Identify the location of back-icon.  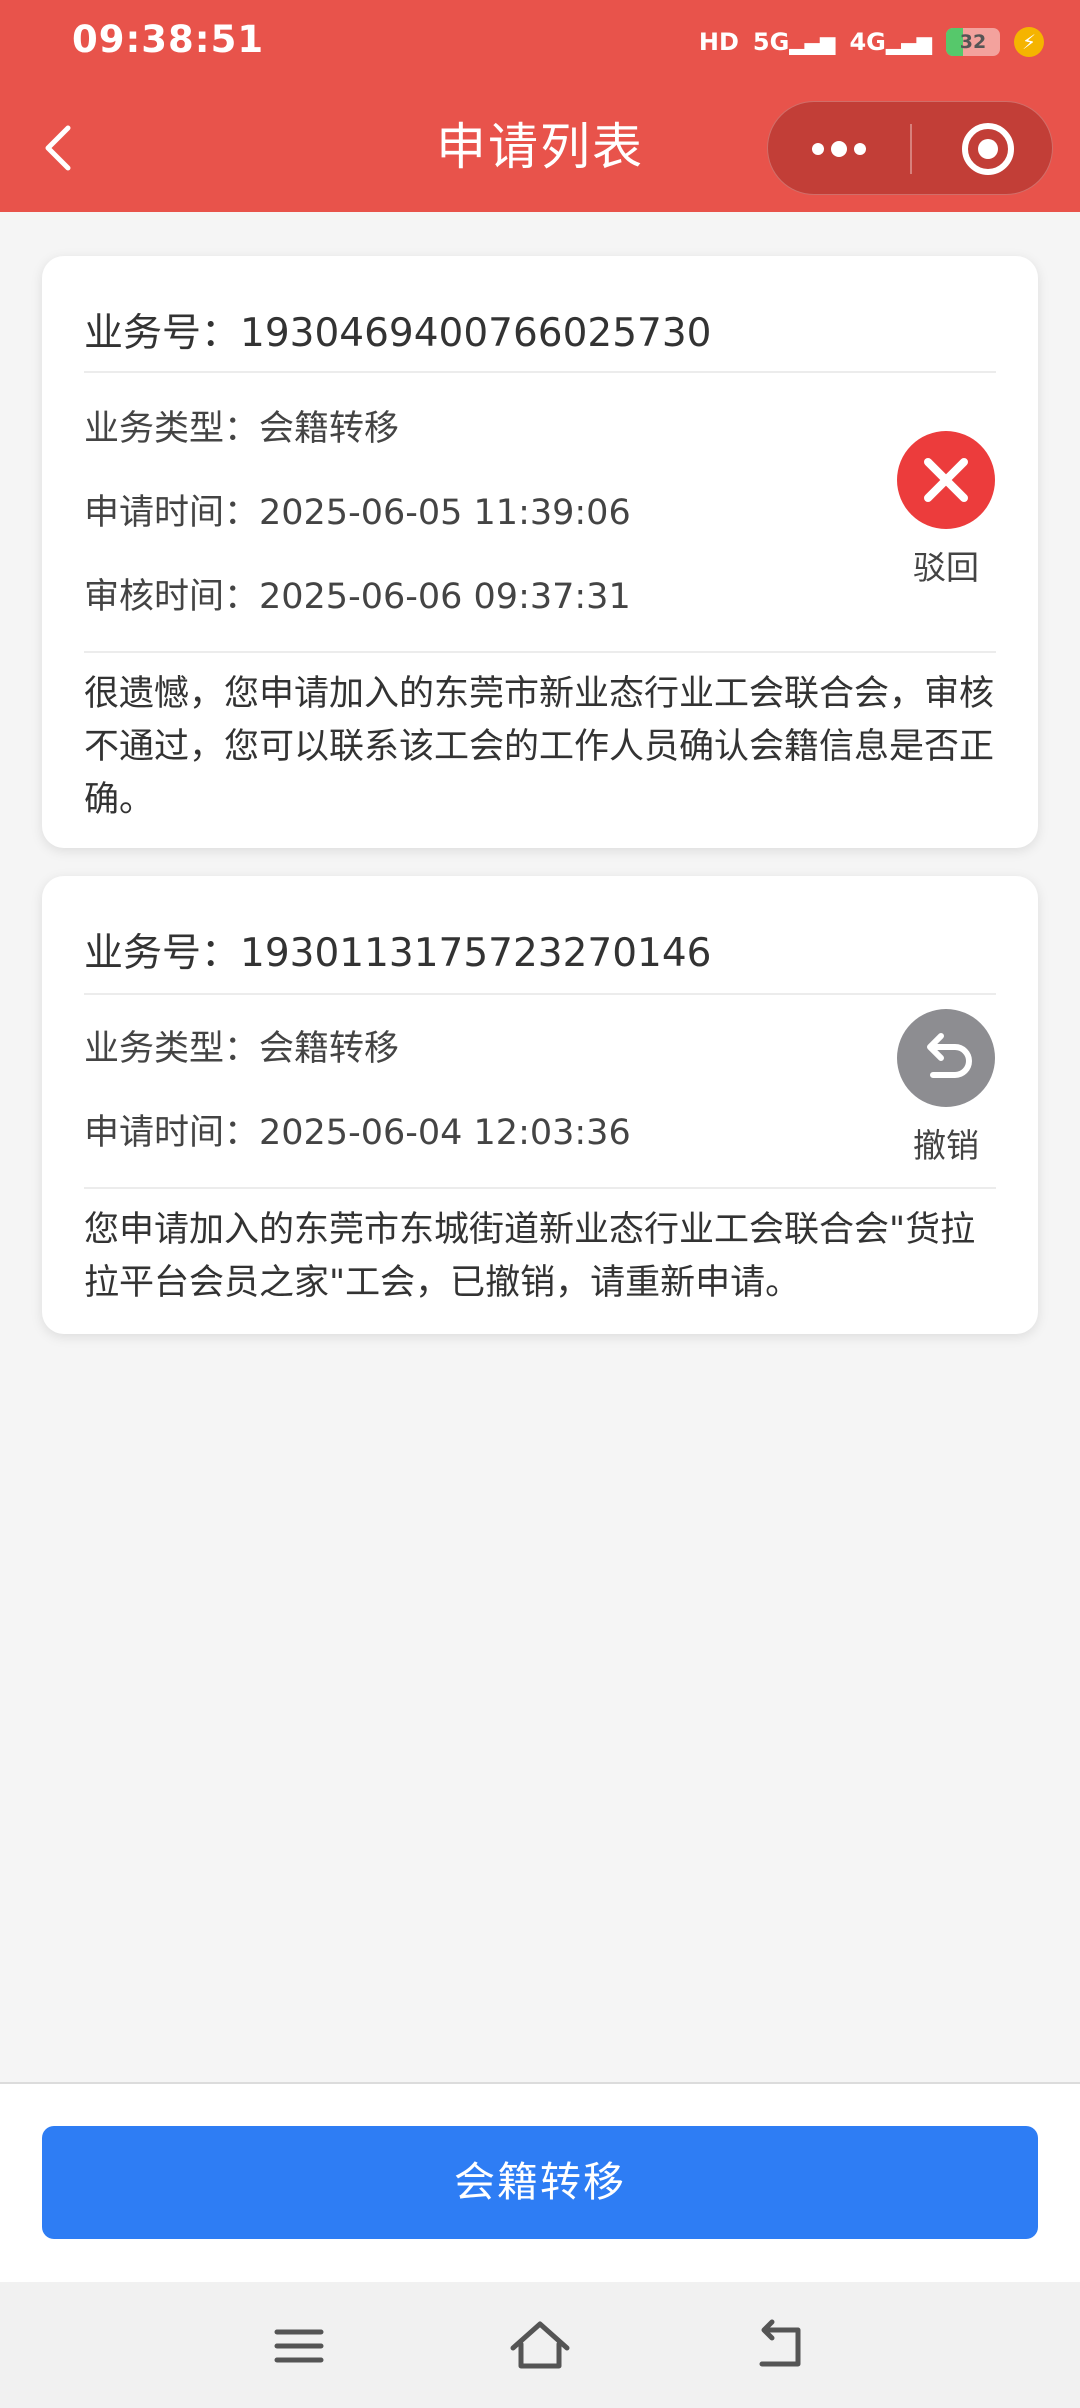
(780, 2343).